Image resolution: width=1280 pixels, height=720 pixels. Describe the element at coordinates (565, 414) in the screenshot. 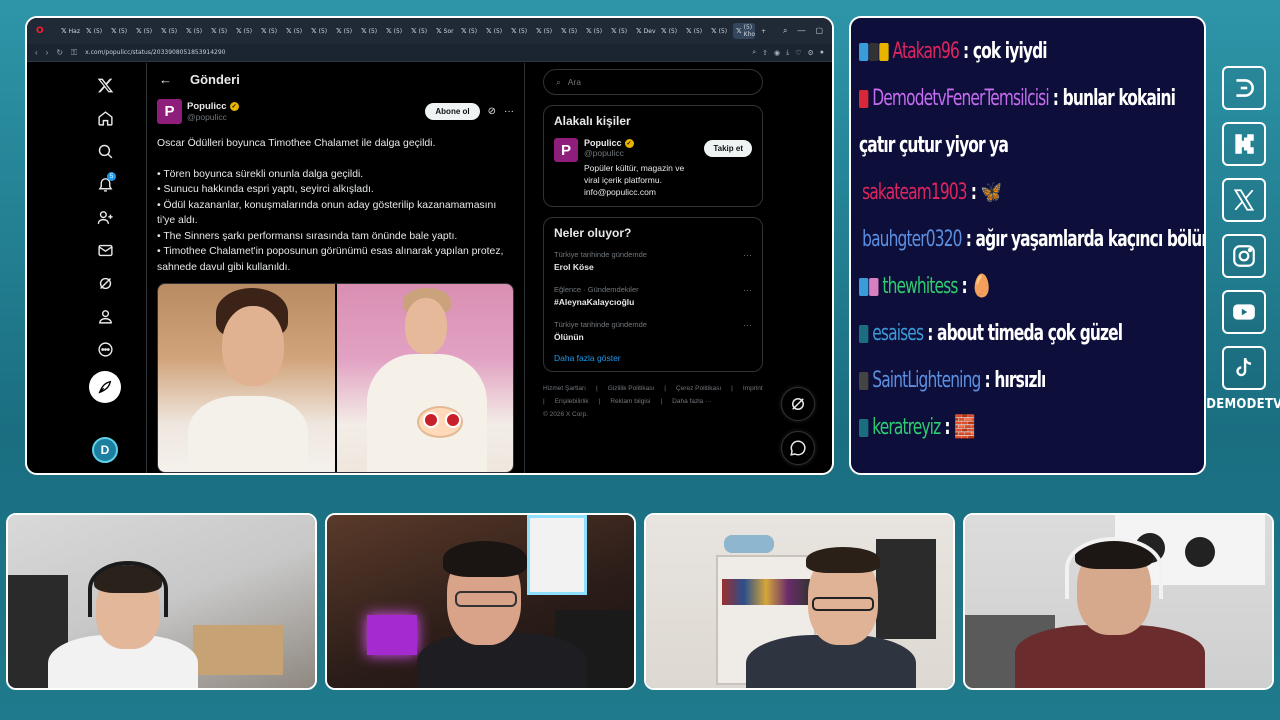

I see `footer-link: © 2026 X Corp.` at that location.